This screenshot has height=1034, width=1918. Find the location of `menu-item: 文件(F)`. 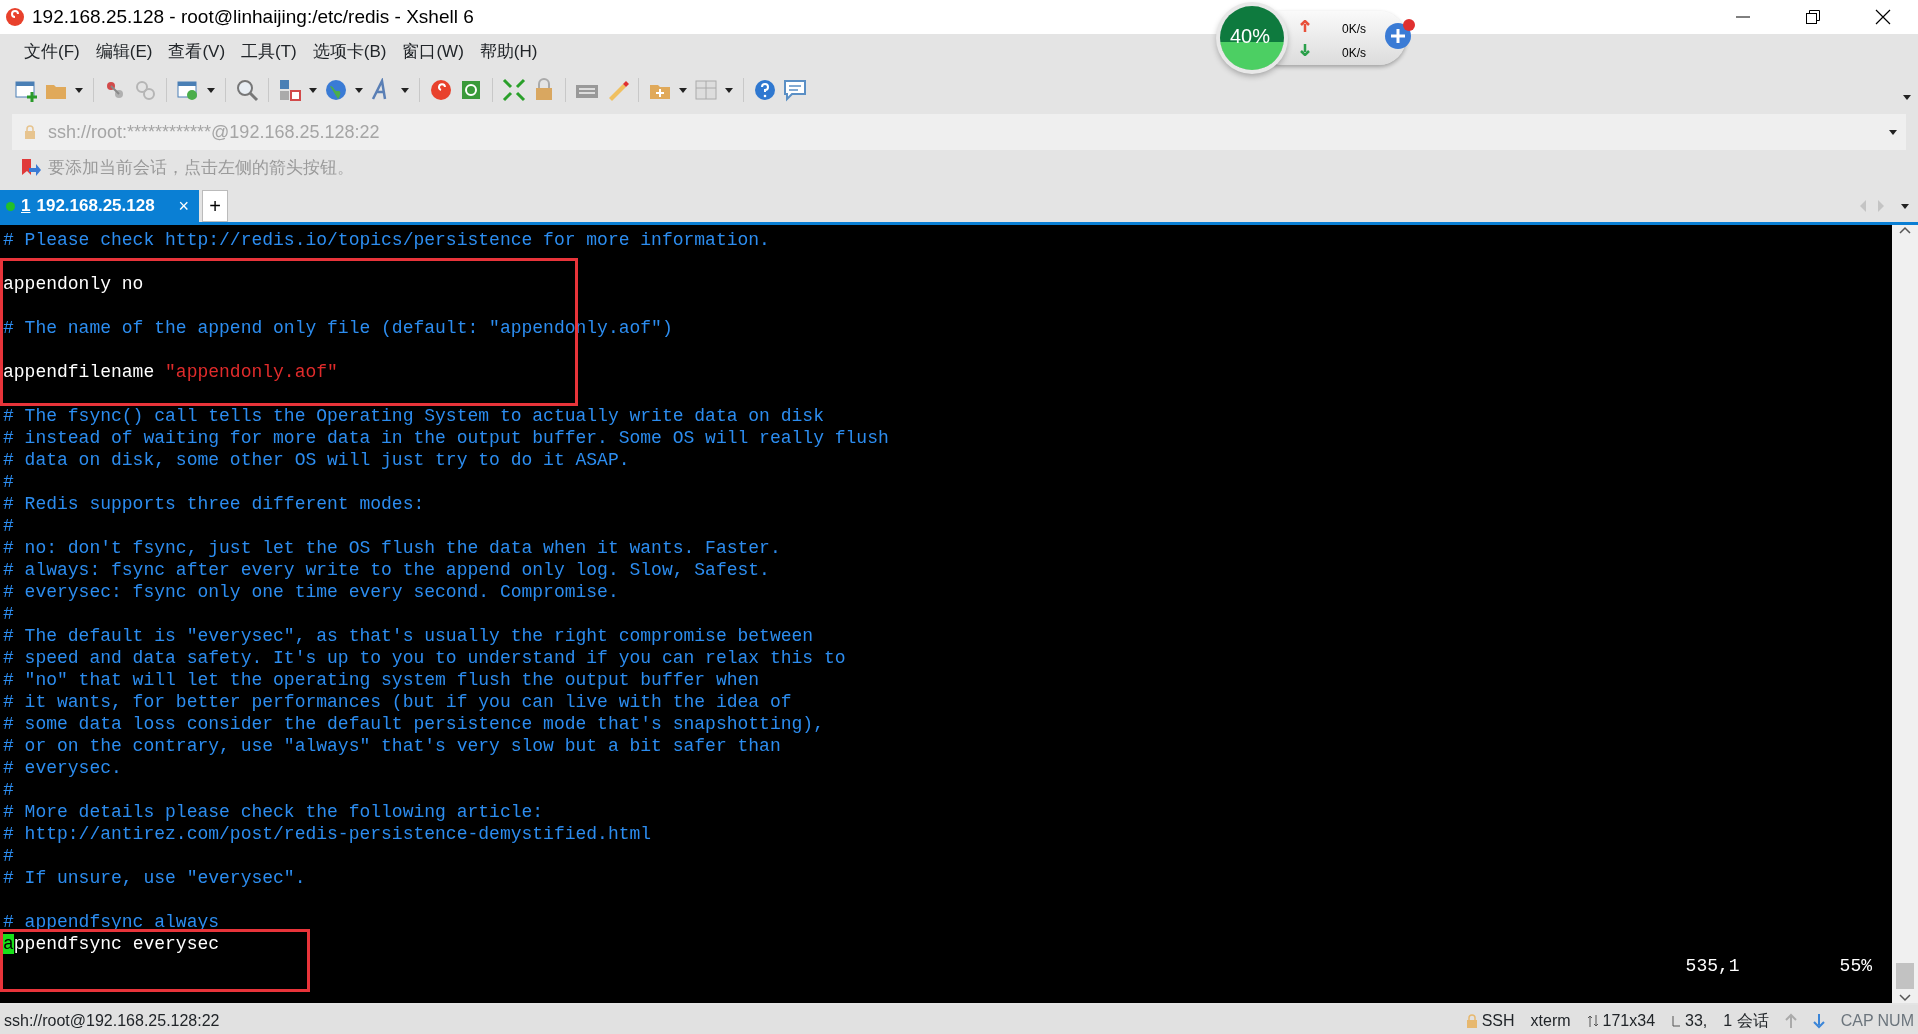

menu-item: 文件(F) is located at coordinates (52, 52).